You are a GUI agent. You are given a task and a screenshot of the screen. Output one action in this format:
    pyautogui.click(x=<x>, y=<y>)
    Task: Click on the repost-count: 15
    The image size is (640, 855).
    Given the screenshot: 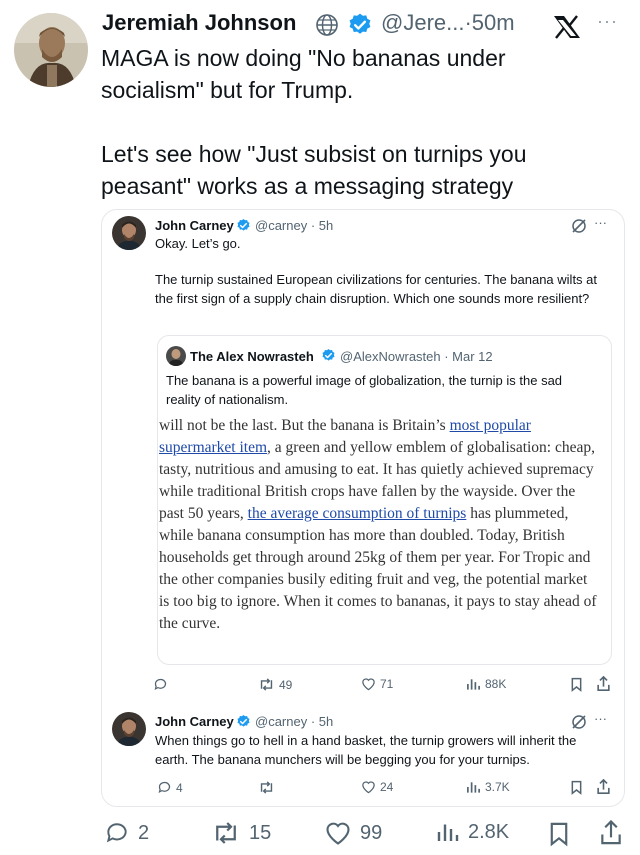 What is the action you would take?
    pyautogui.click(x=260, y=832)
    